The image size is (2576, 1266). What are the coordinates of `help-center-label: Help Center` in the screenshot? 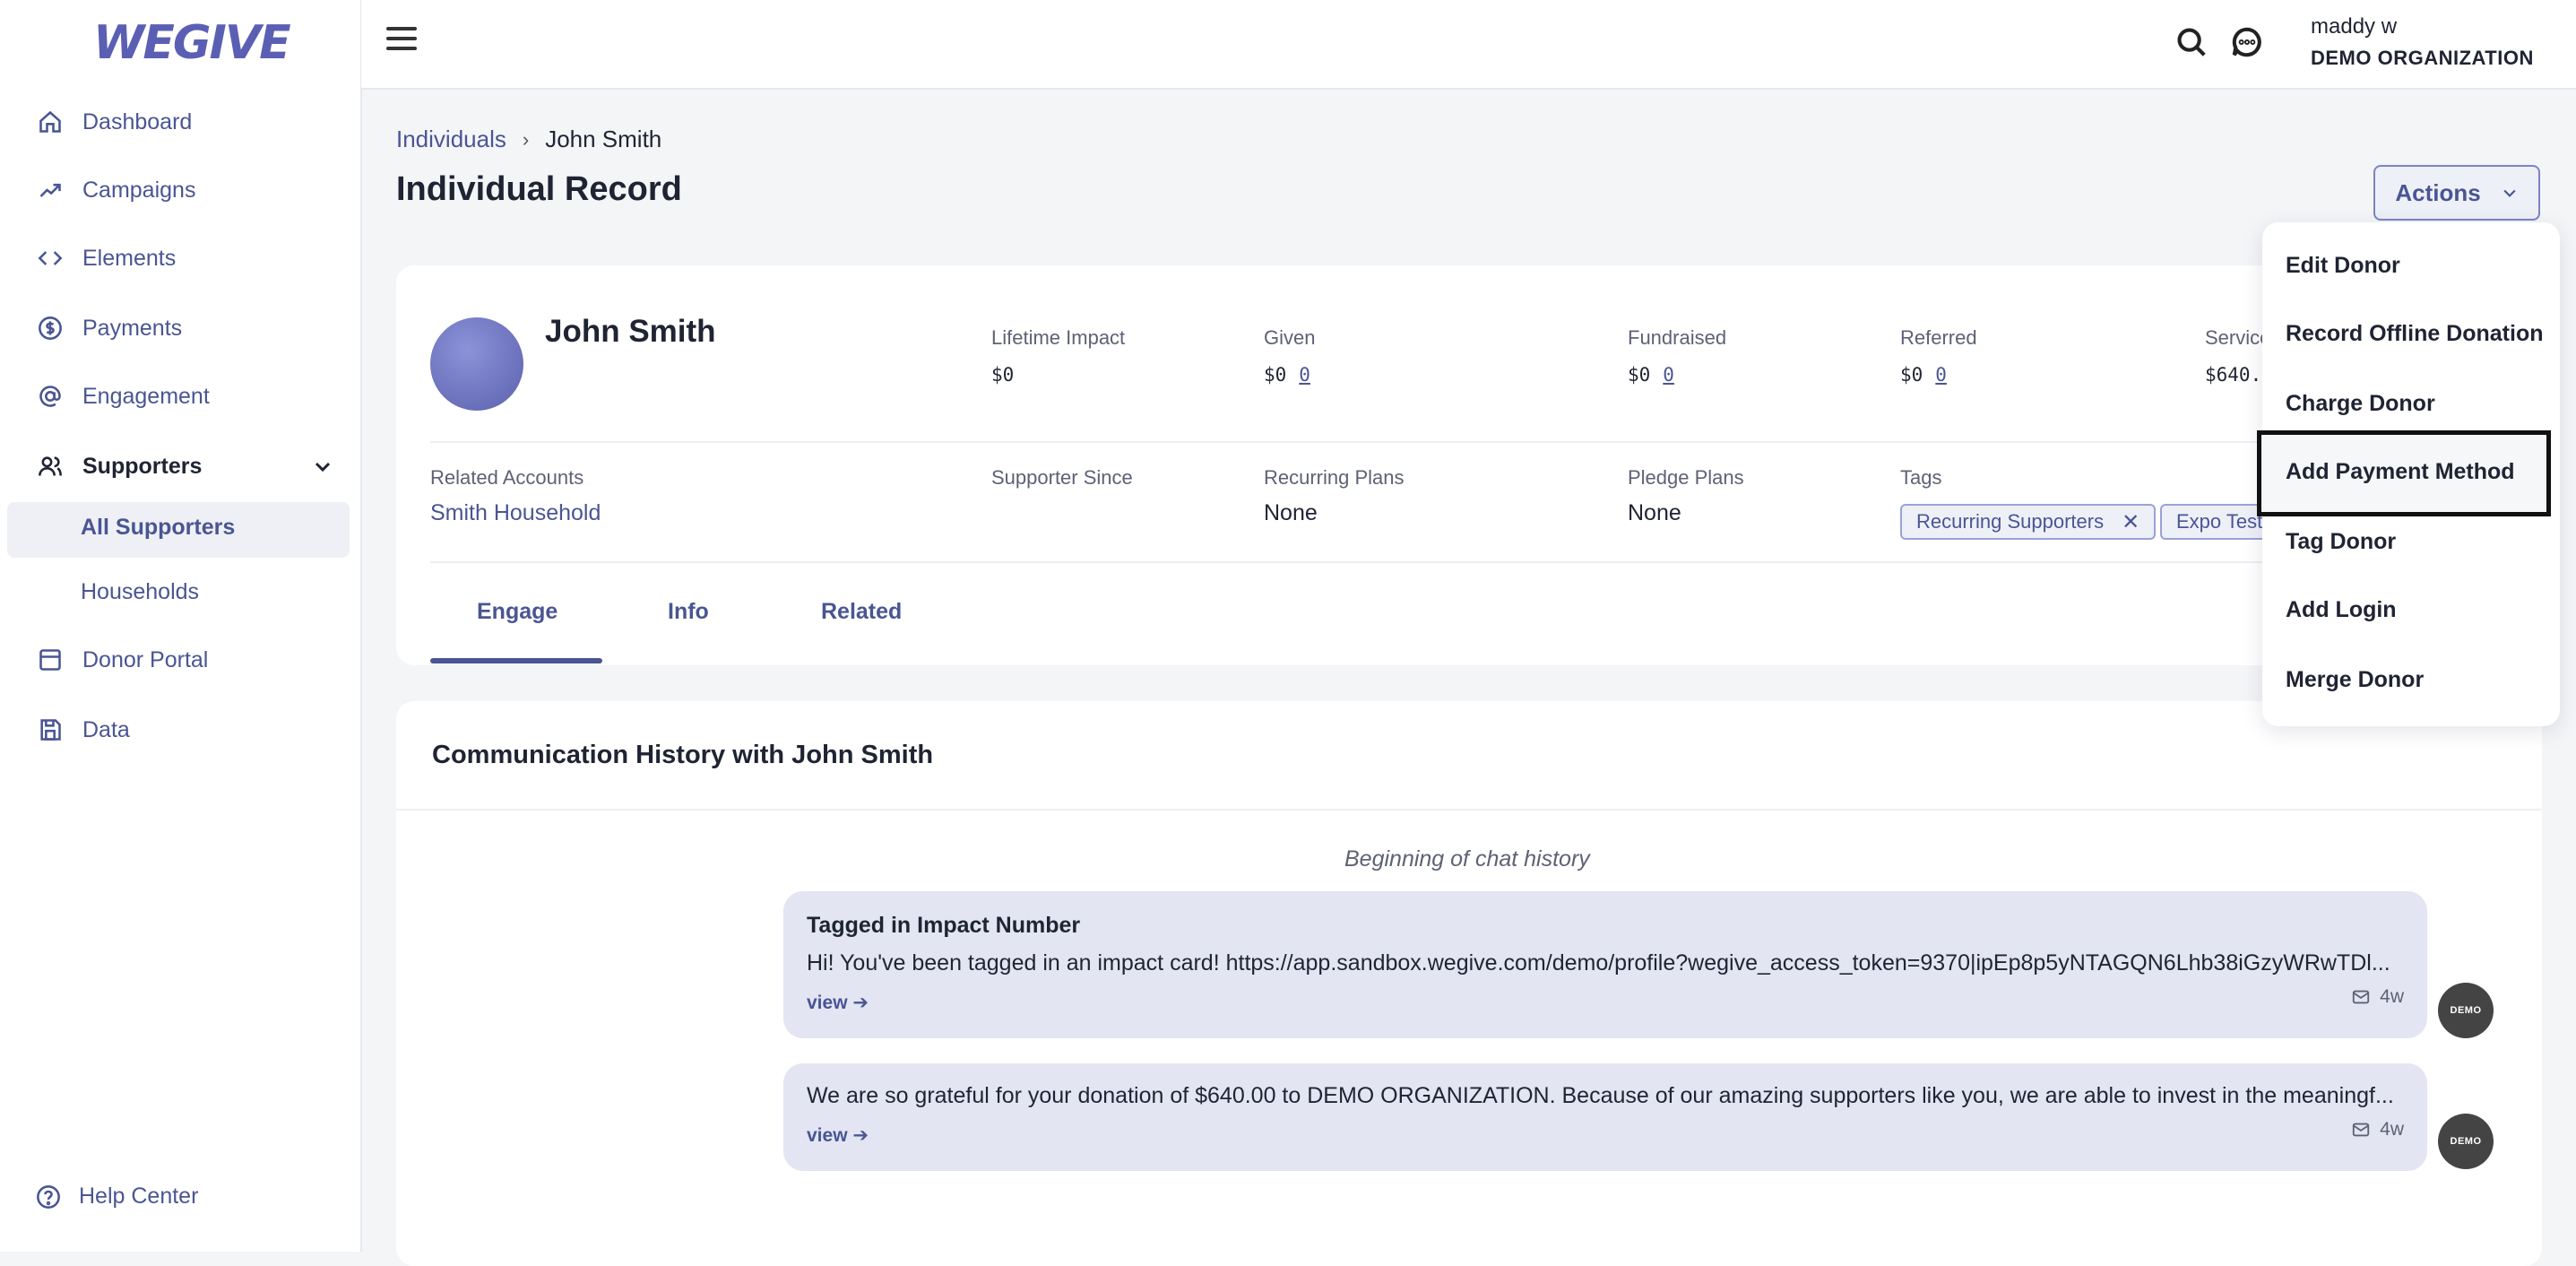 It's located at (139, 1196).